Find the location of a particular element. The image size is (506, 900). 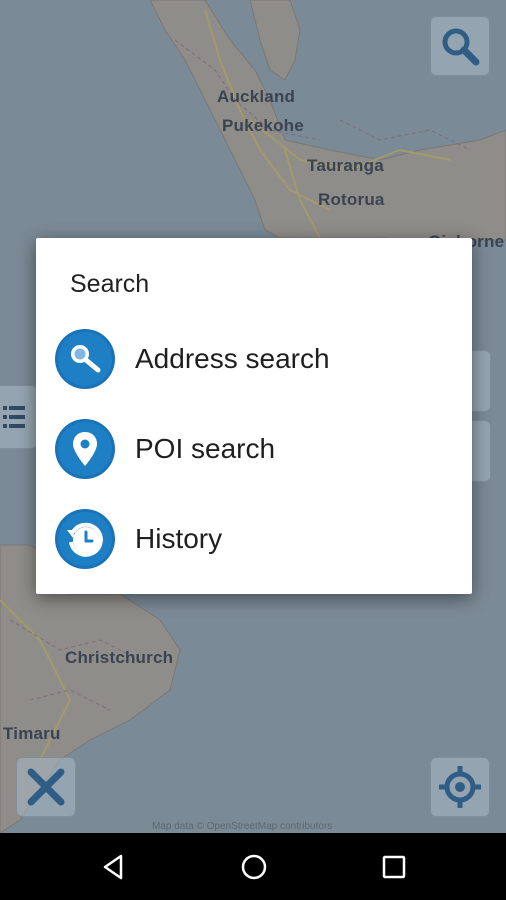

home-icon is located at coordinates (254, 867).